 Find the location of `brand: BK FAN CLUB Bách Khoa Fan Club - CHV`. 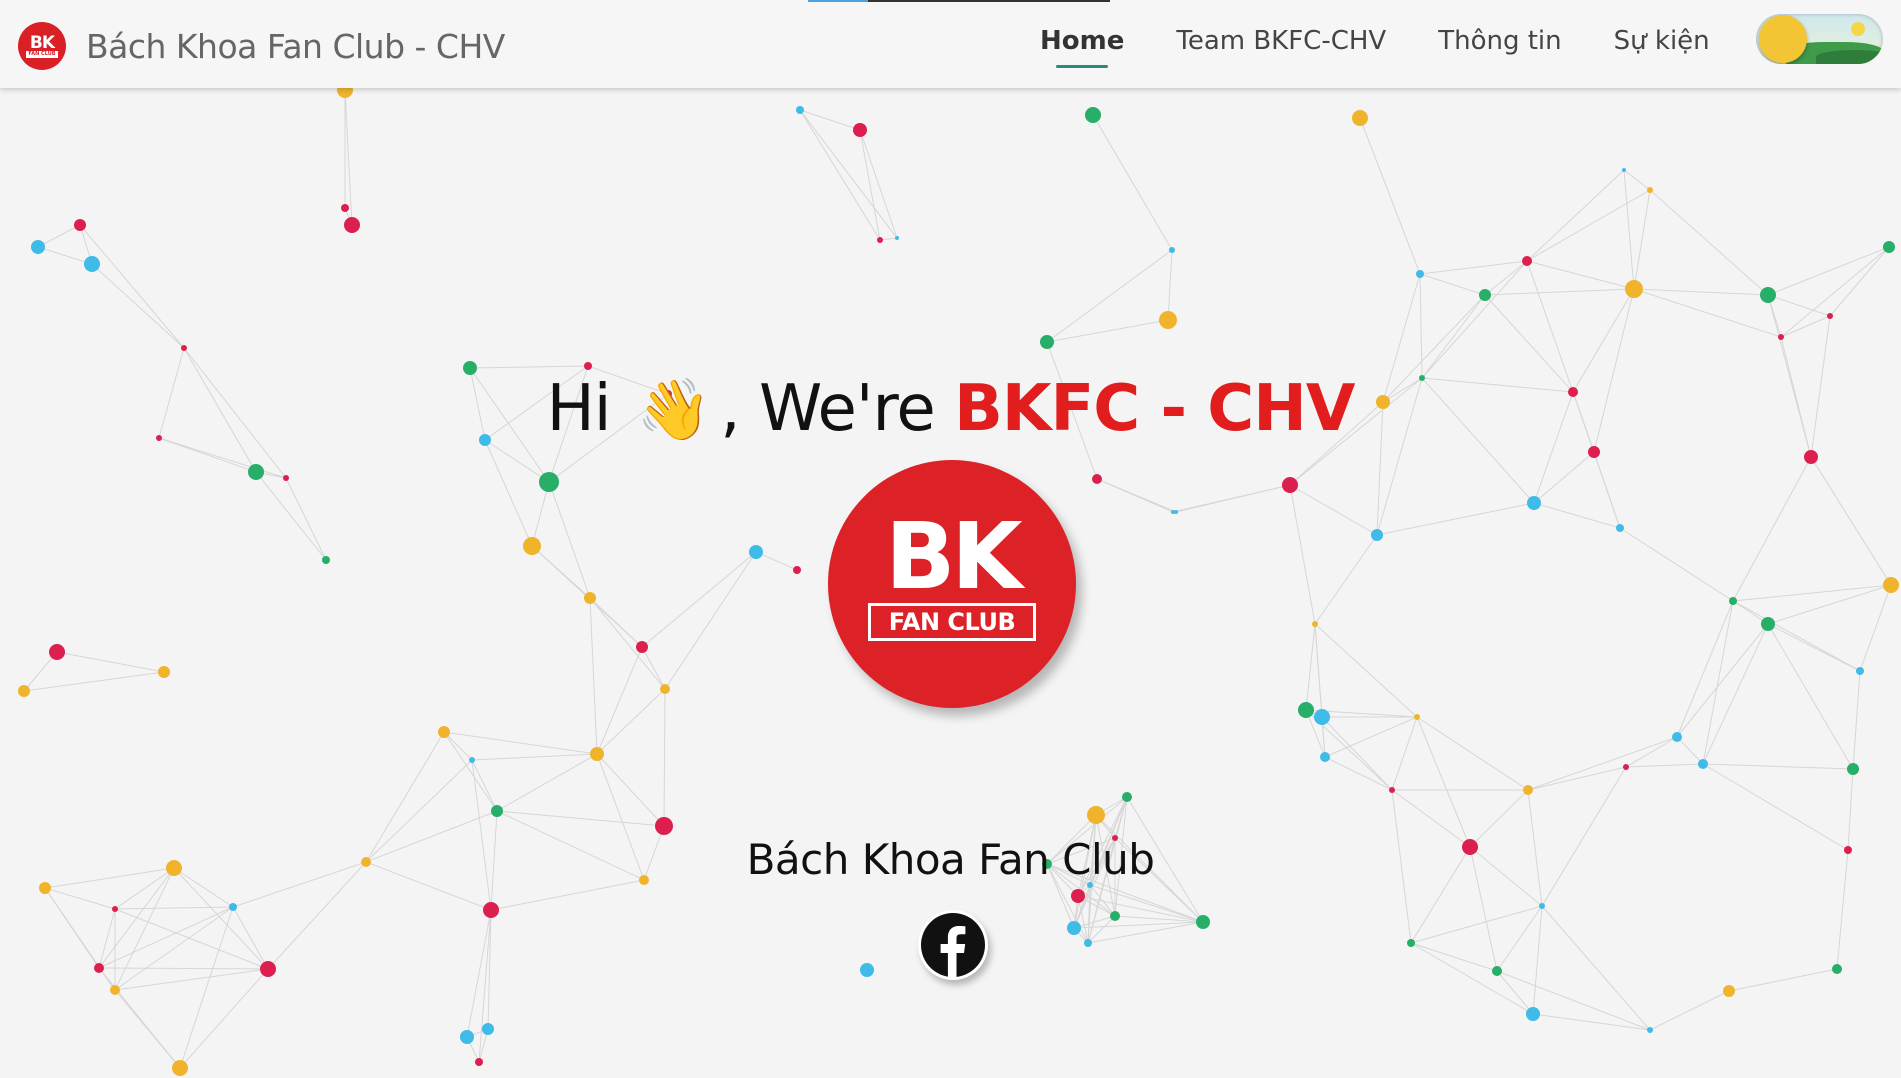

brand: BK FAN CLUB Bách Khoa Fan Club - CHV is located at coordinates (261, 46).